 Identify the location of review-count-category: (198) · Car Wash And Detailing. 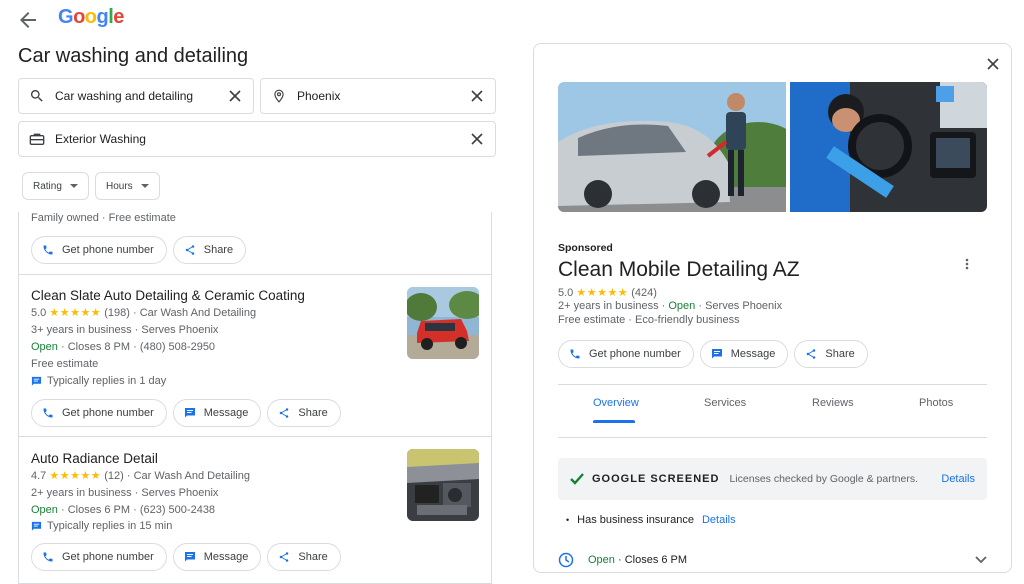
(180, 313).